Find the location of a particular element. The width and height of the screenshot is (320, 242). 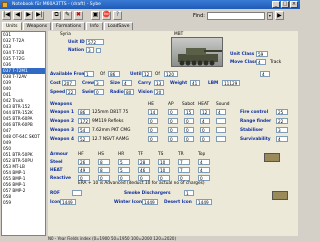

crew-field: 3 is located at coordinates (99, 83).